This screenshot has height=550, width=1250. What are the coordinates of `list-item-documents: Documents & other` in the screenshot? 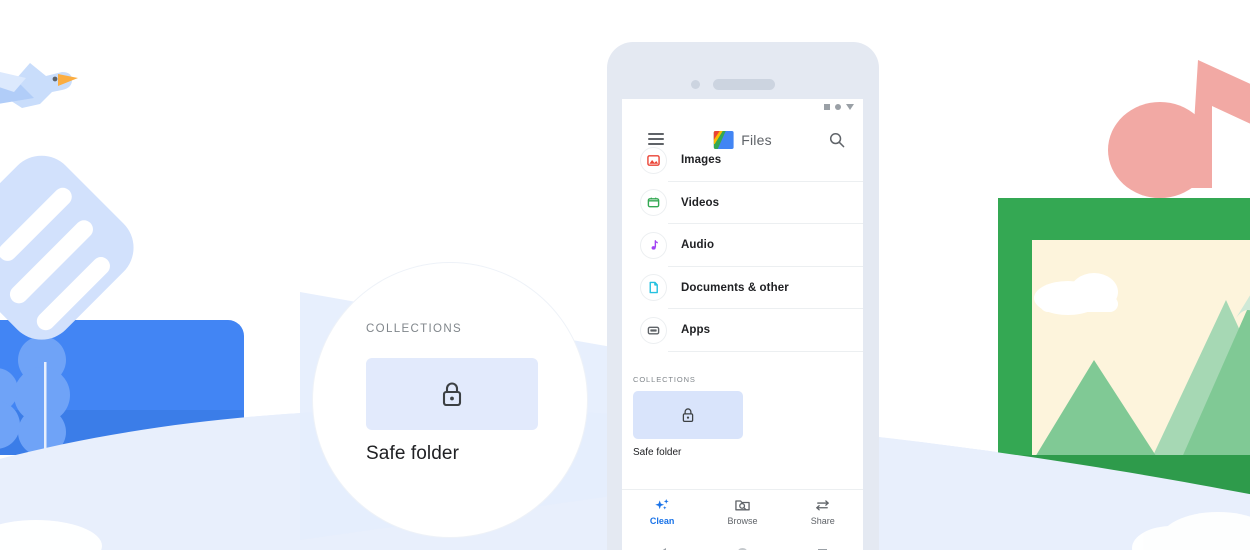 It's located at (742, 288).